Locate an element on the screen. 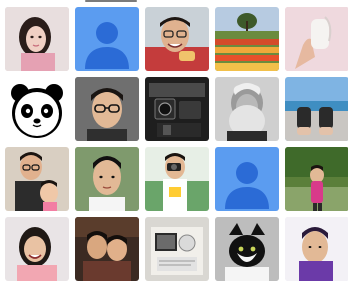  man-glasses-image is located at coordinates (107, 109).